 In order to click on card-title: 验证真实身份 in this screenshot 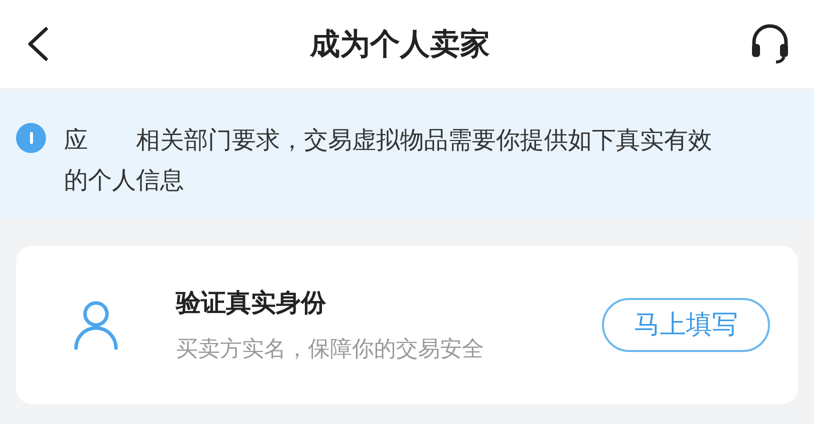, I will do `click(251, 302)`.